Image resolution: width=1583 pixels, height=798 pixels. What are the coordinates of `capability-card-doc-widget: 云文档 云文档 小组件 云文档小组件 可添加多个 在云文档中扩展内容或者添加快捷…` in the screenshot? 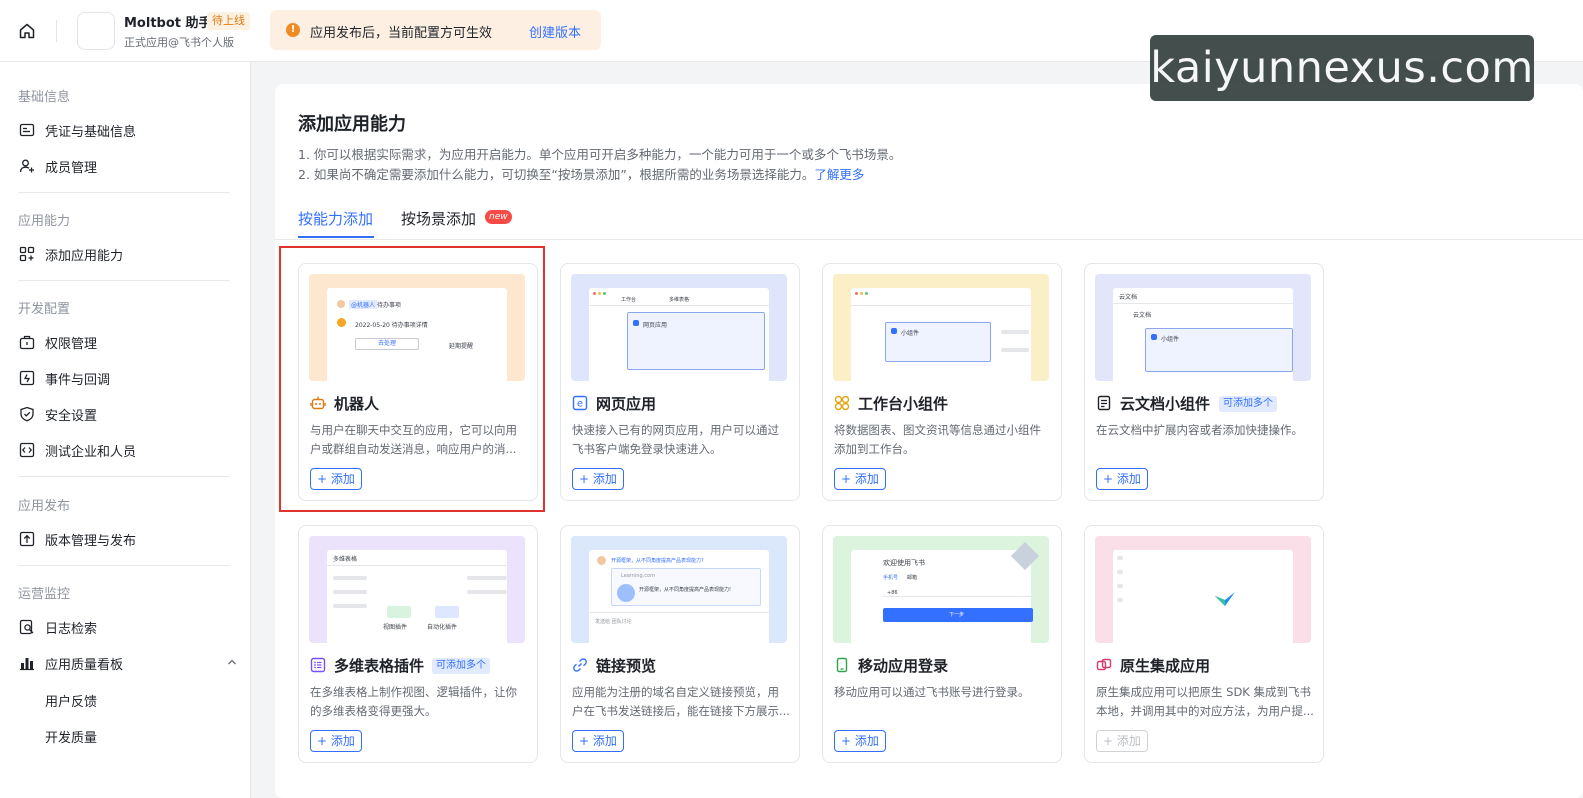 It's located at (1204, 382).